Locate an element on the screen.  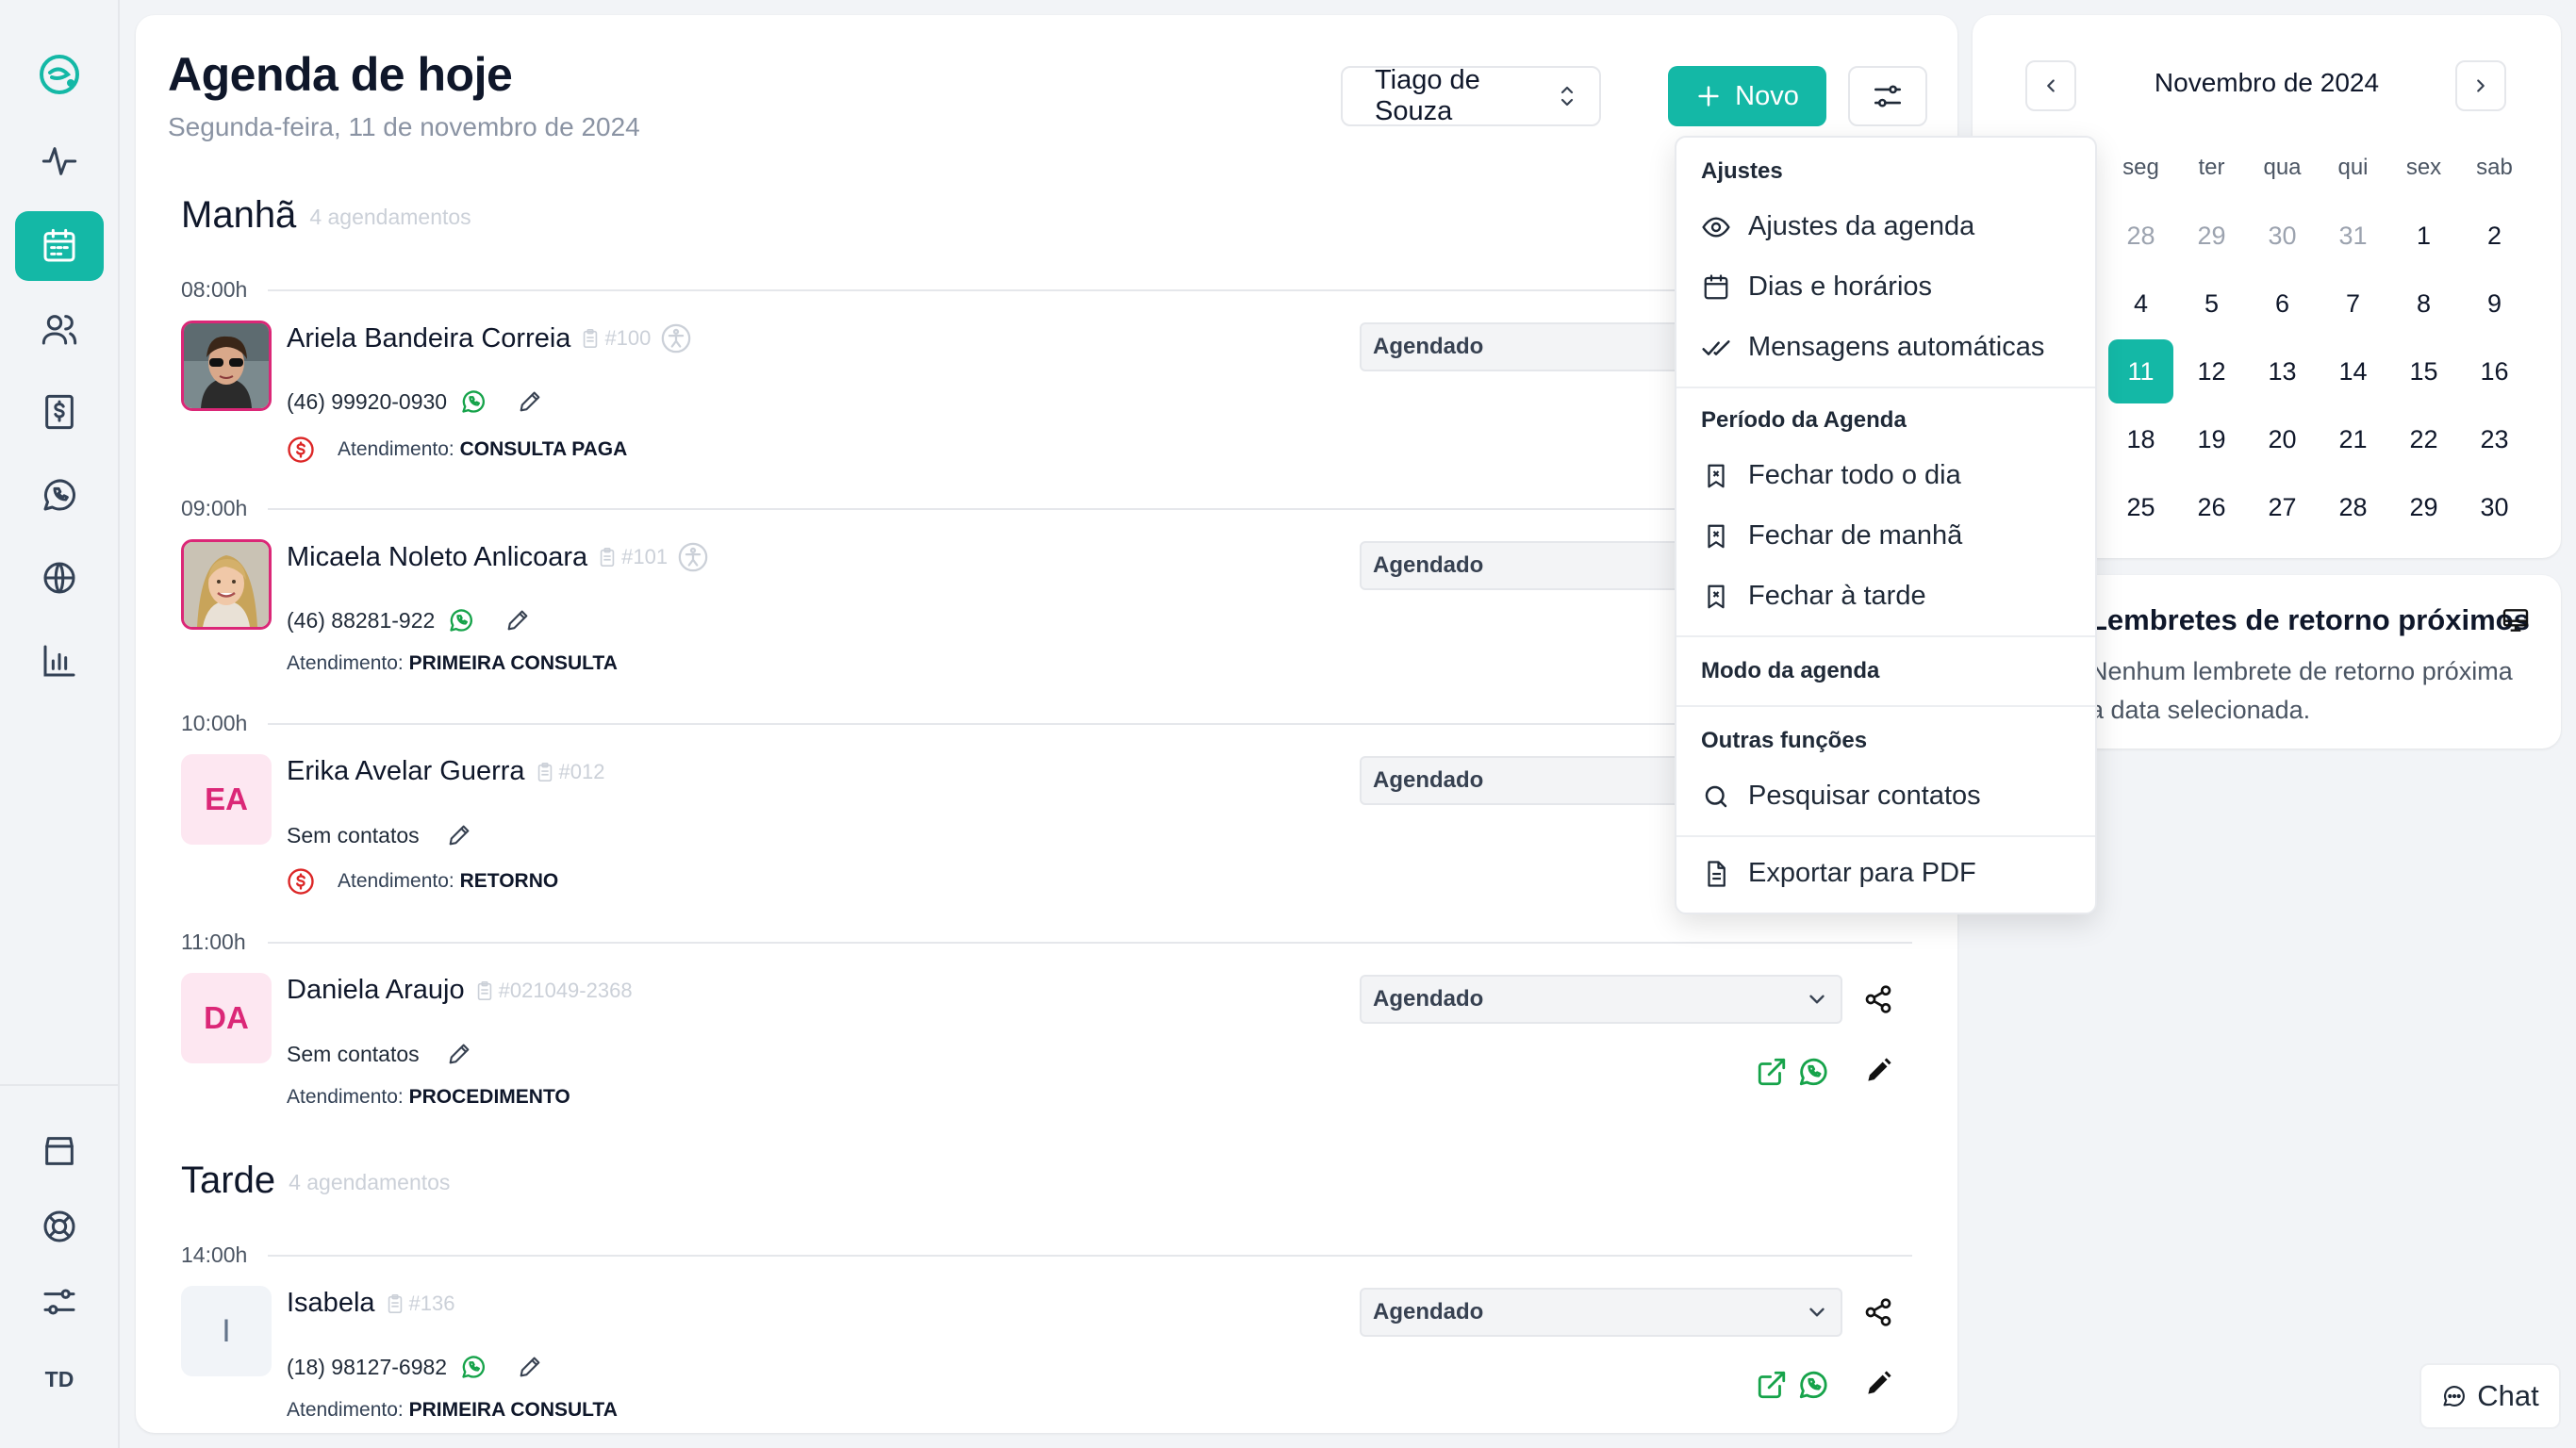
calendar-day: 8 is located at coordinates (2423, 303).